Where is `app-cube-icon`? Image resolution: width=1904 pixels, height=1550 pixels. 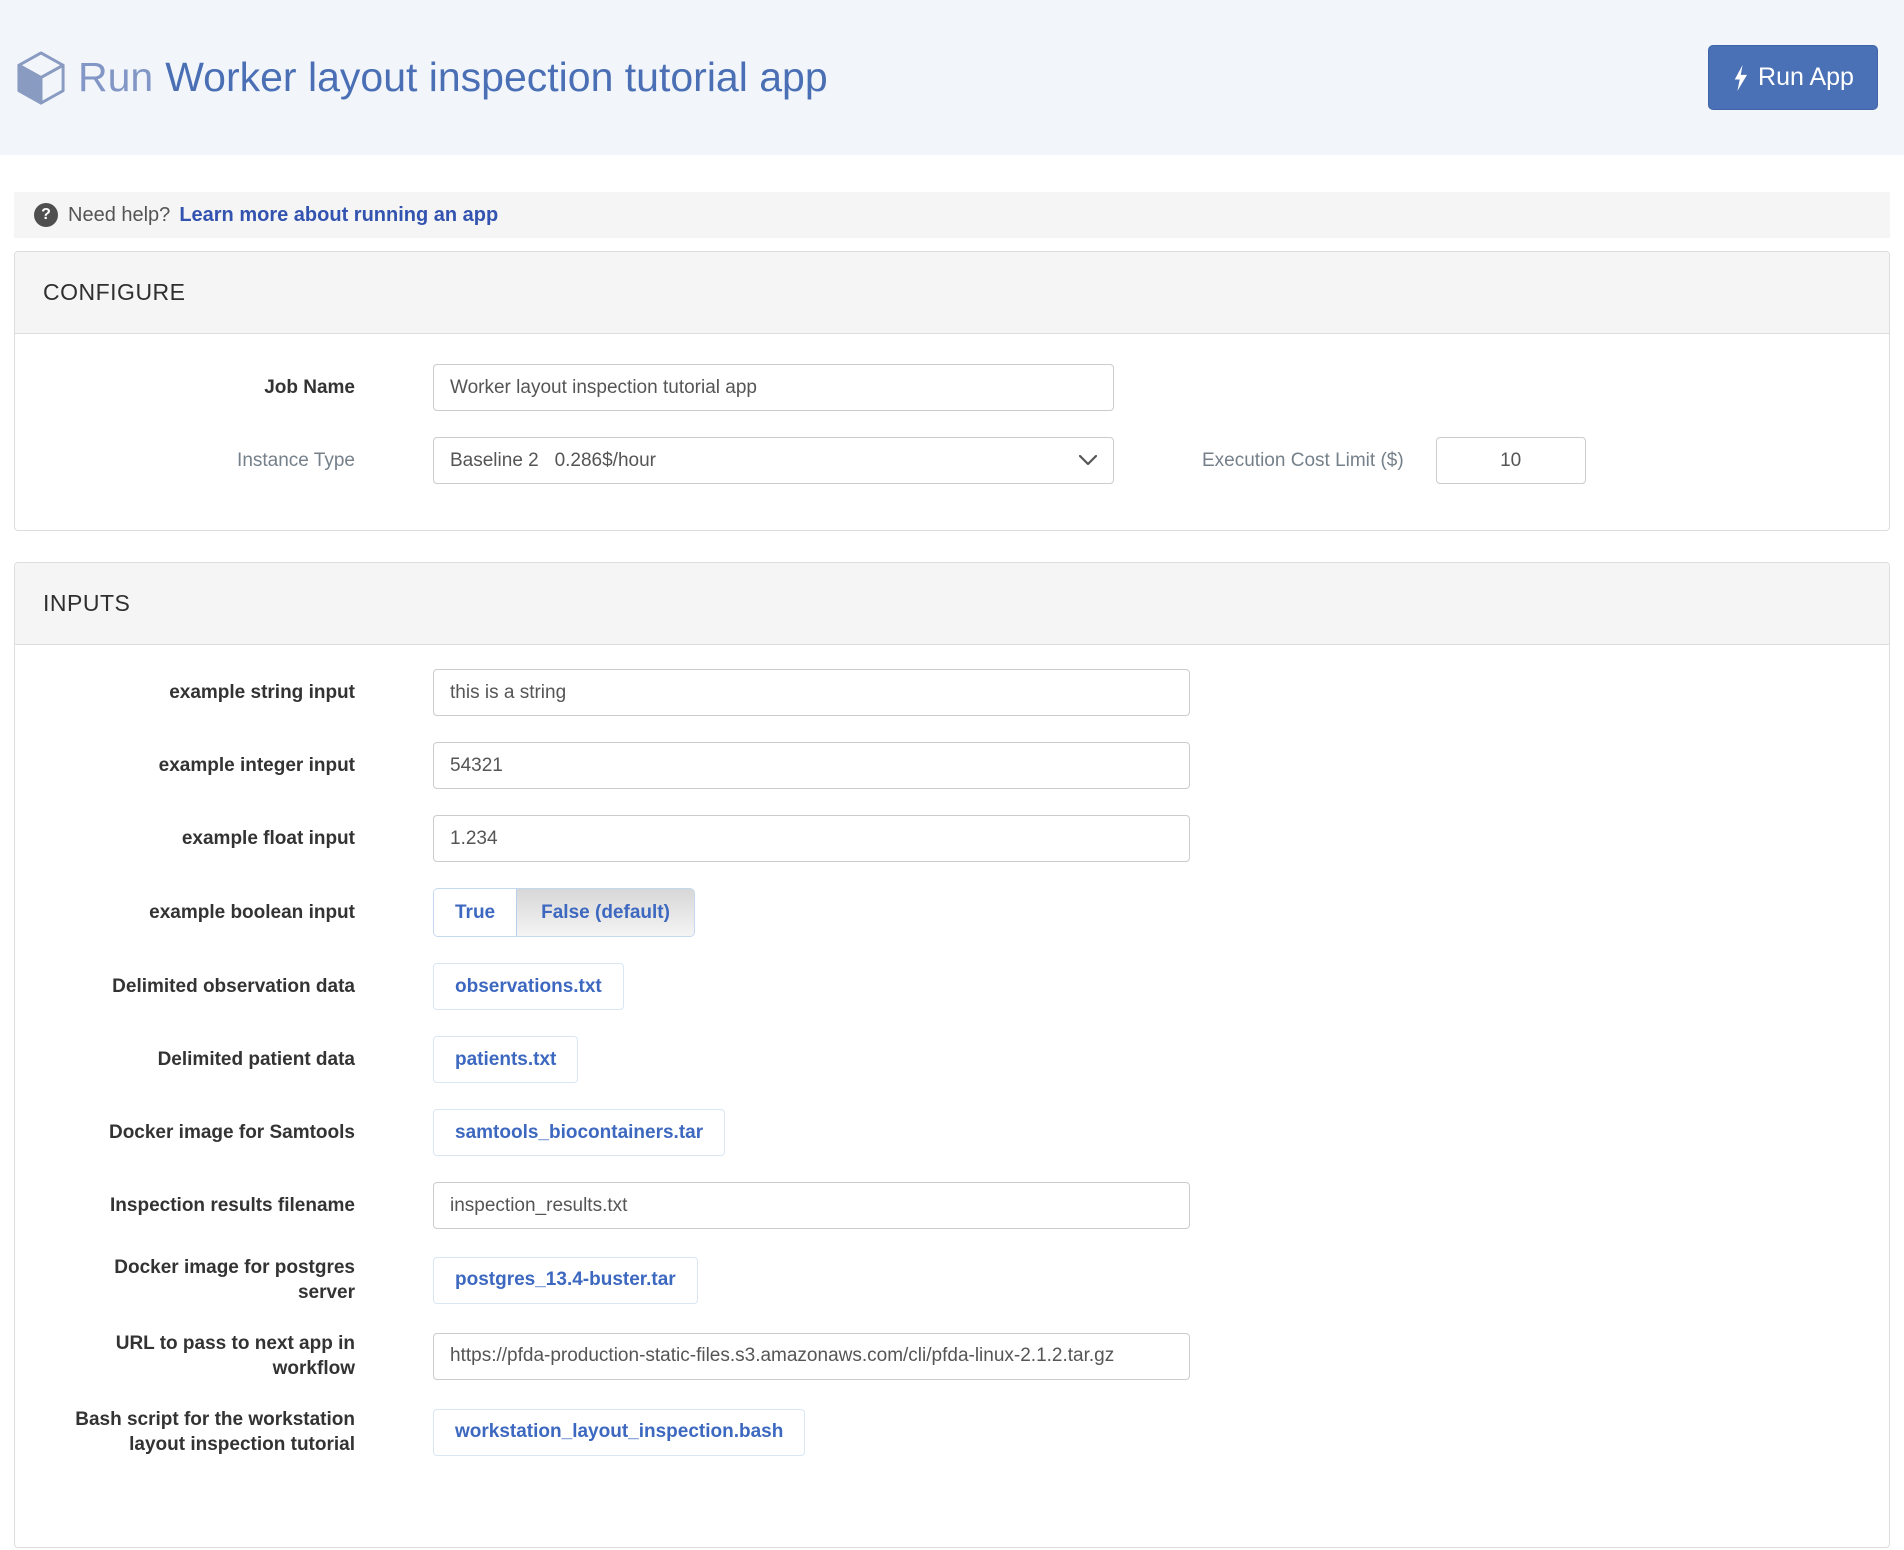 app-cube-icon is located at coordinates (41, 77).